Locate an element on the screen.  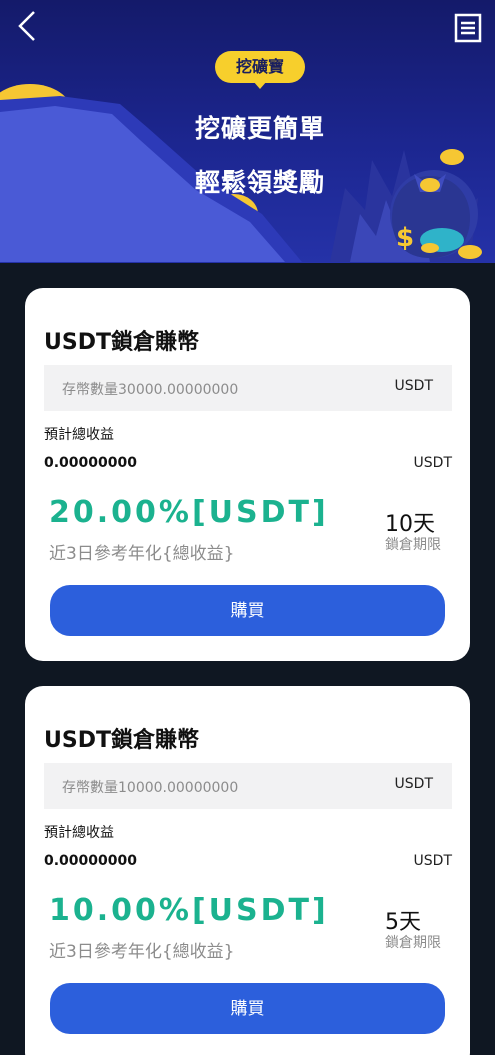
headline-primary: 挖礦更簡單 is located at coordinates (259, 128).